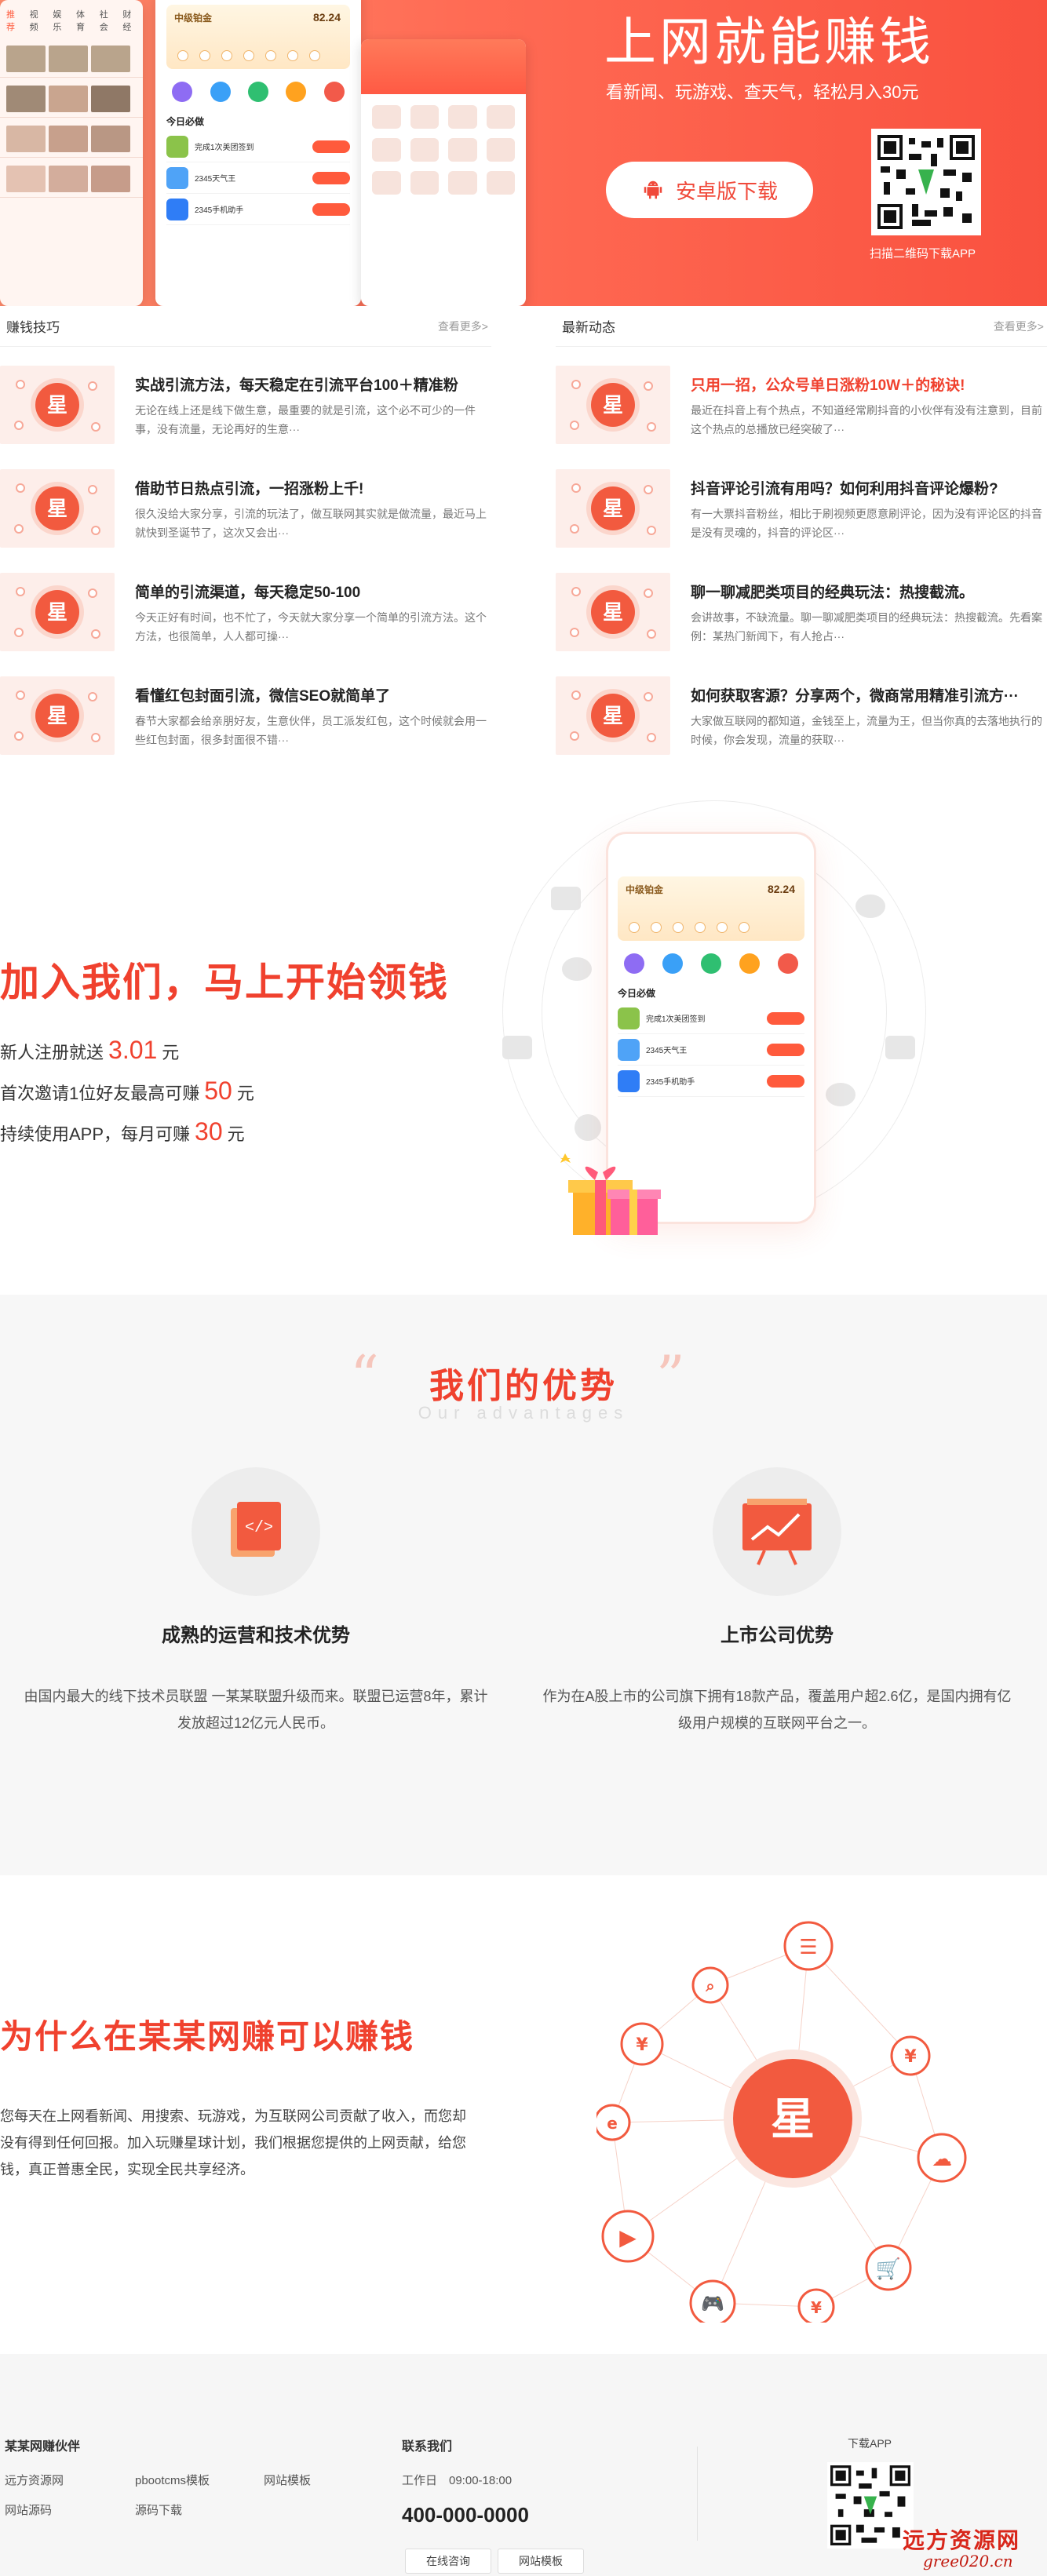  I want to click on article-title: 如何获取客源？分享两个，微商常用精准引流方···, so click(869, 694).